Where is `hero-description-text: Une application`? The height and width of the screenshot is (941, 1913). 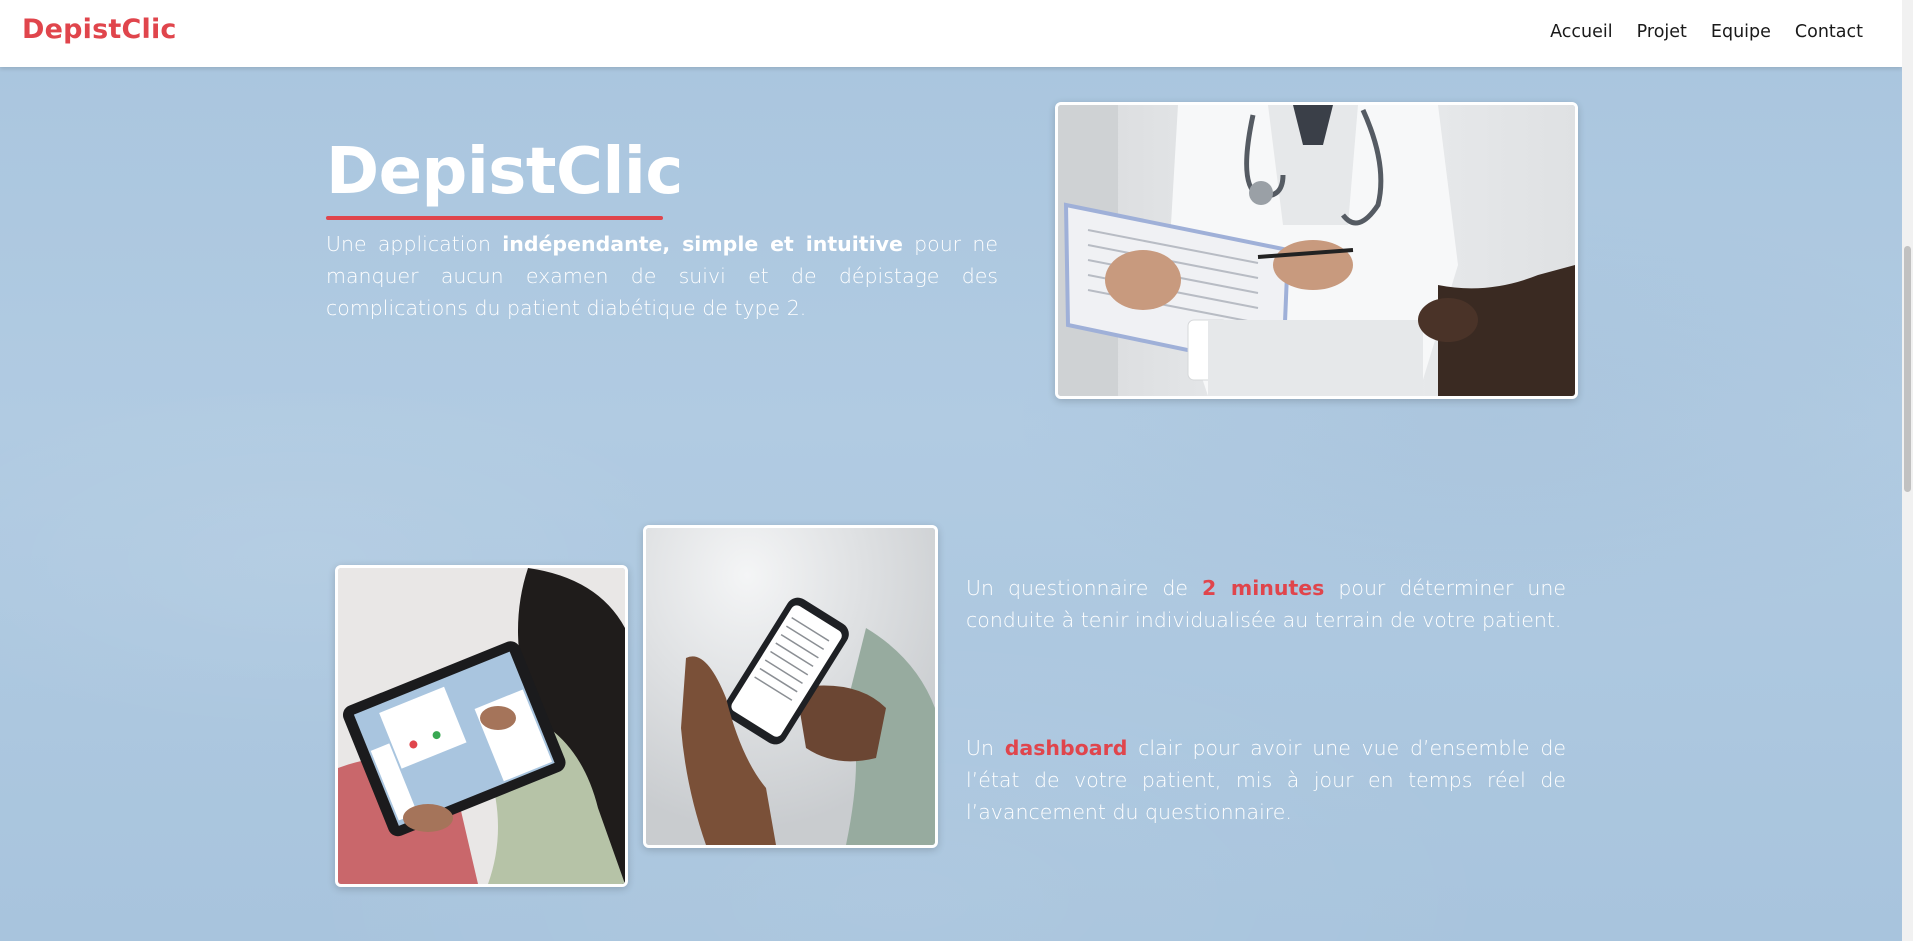
hero-description-text: Une application is located at coordinates (414, 244).